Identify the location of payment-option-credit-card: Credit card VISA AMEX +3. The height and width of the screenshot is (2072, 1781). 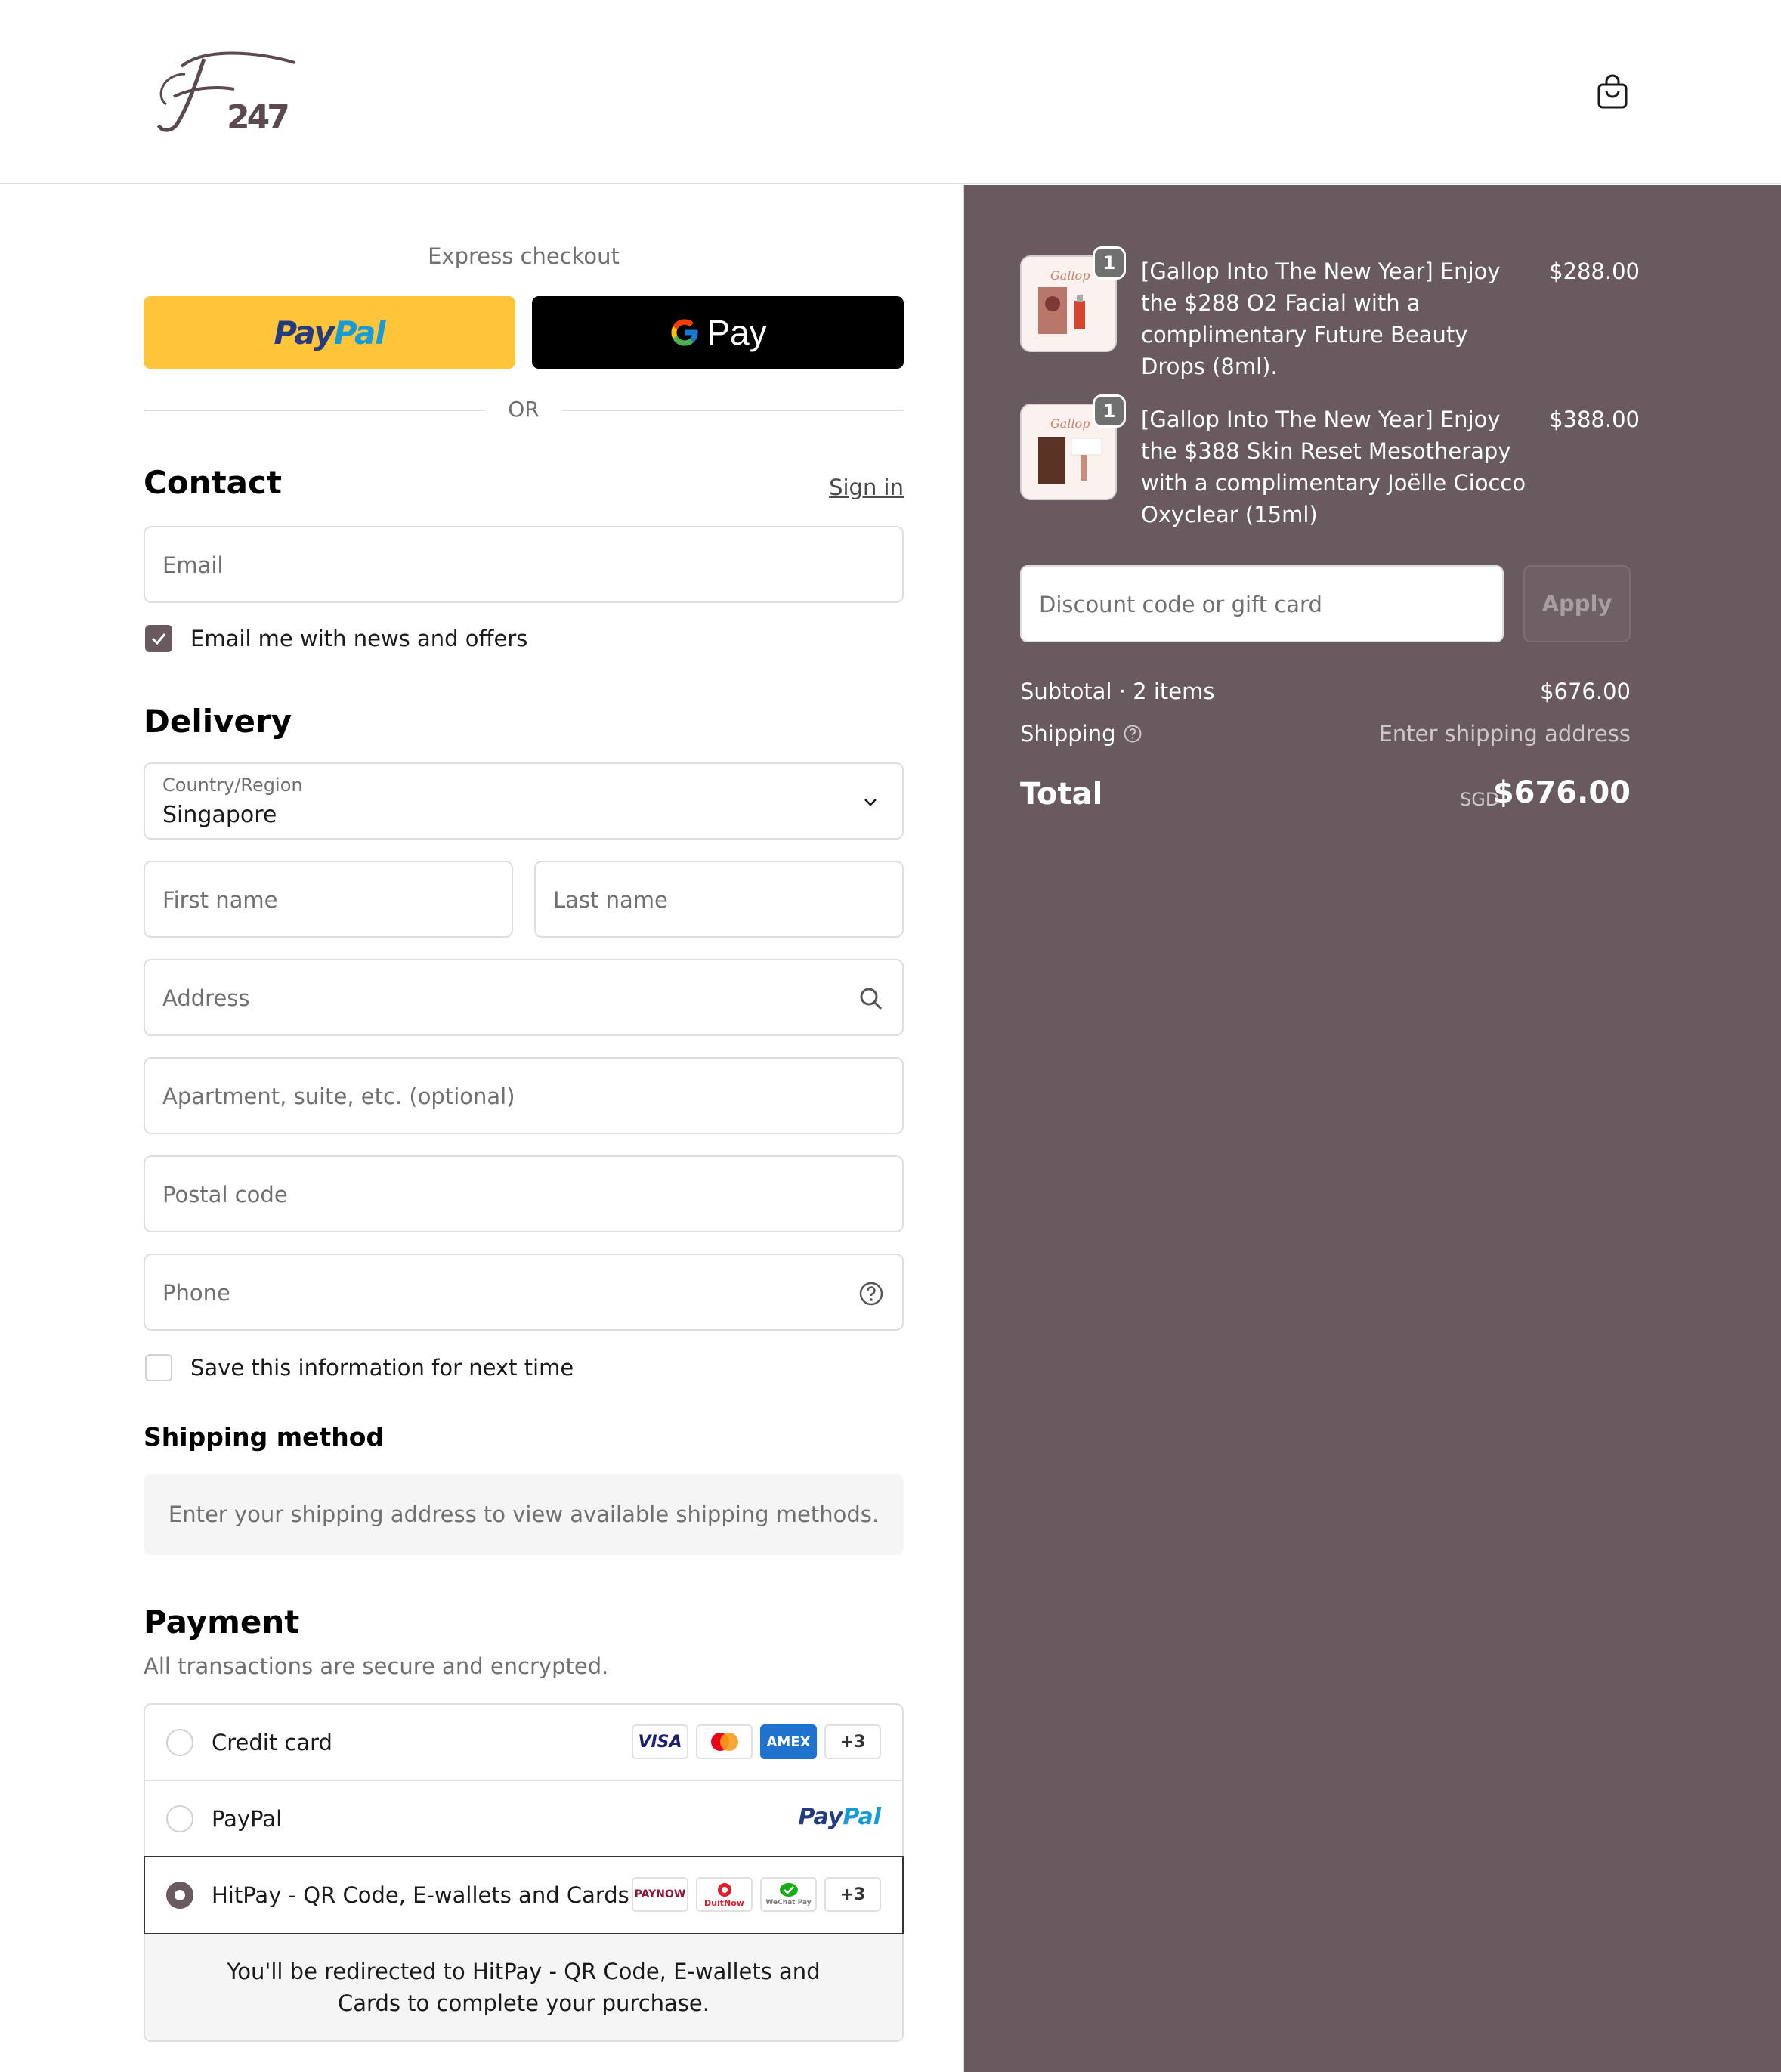
(523, 1743).